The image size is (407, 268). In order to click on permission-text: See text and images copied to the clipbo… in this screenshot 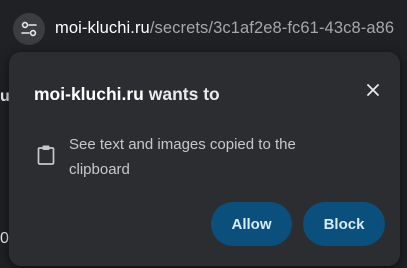, I will do `click(182, 157)`.